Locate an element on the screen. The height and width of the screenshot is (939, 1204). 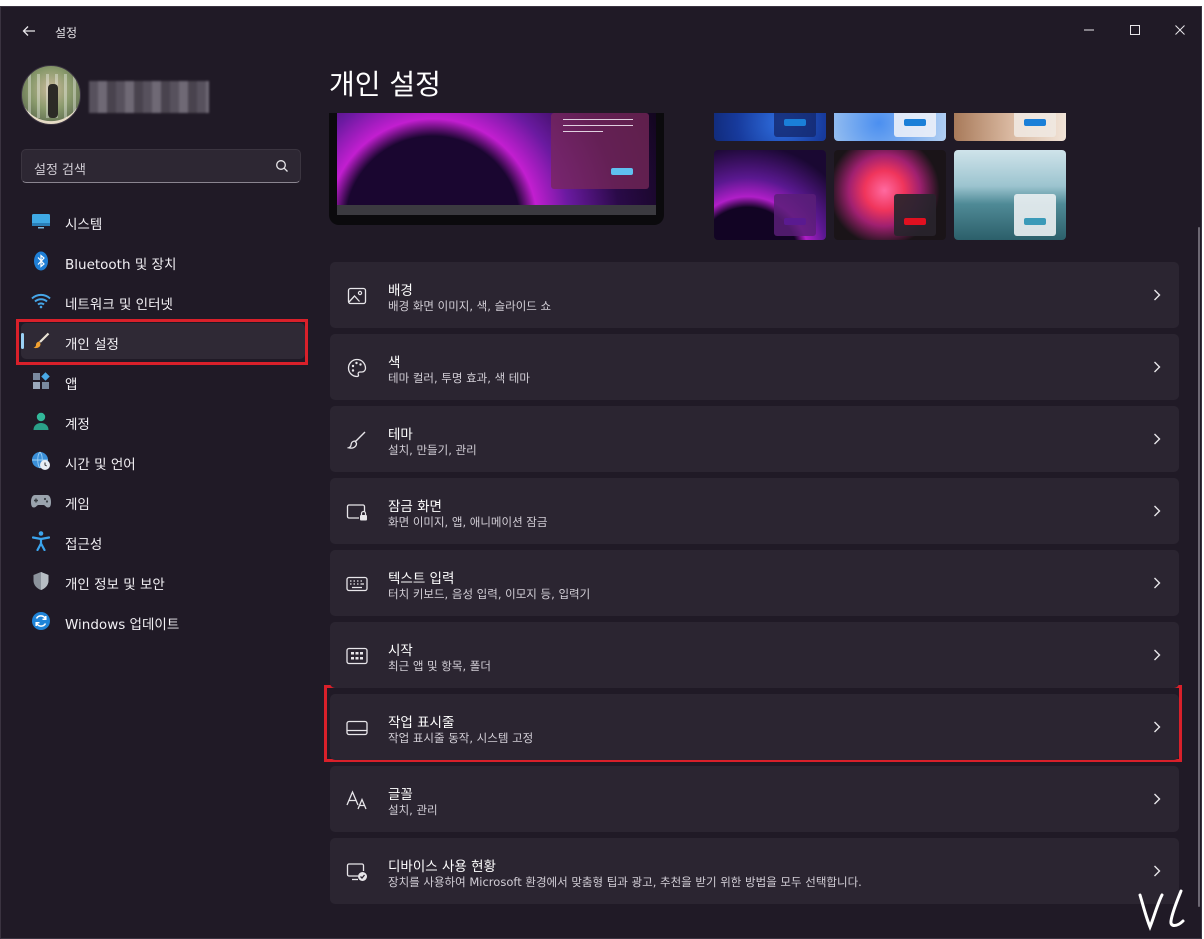
setting-title: 텍스트 입력 is located at coordinates (421, 579).